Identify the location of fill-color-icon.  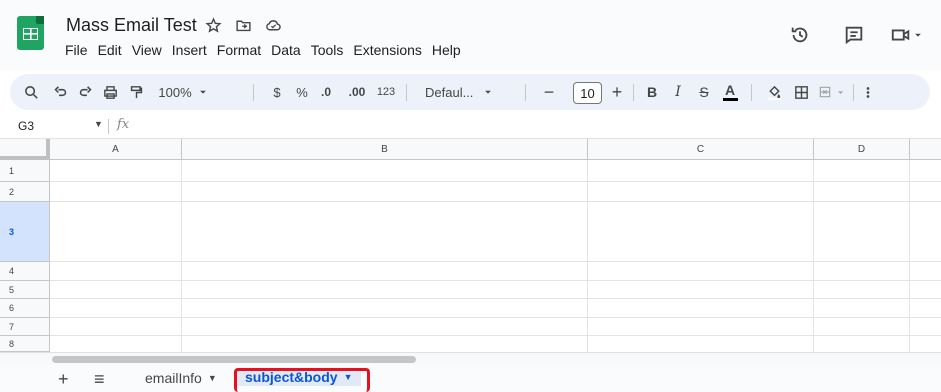
(774, 92).